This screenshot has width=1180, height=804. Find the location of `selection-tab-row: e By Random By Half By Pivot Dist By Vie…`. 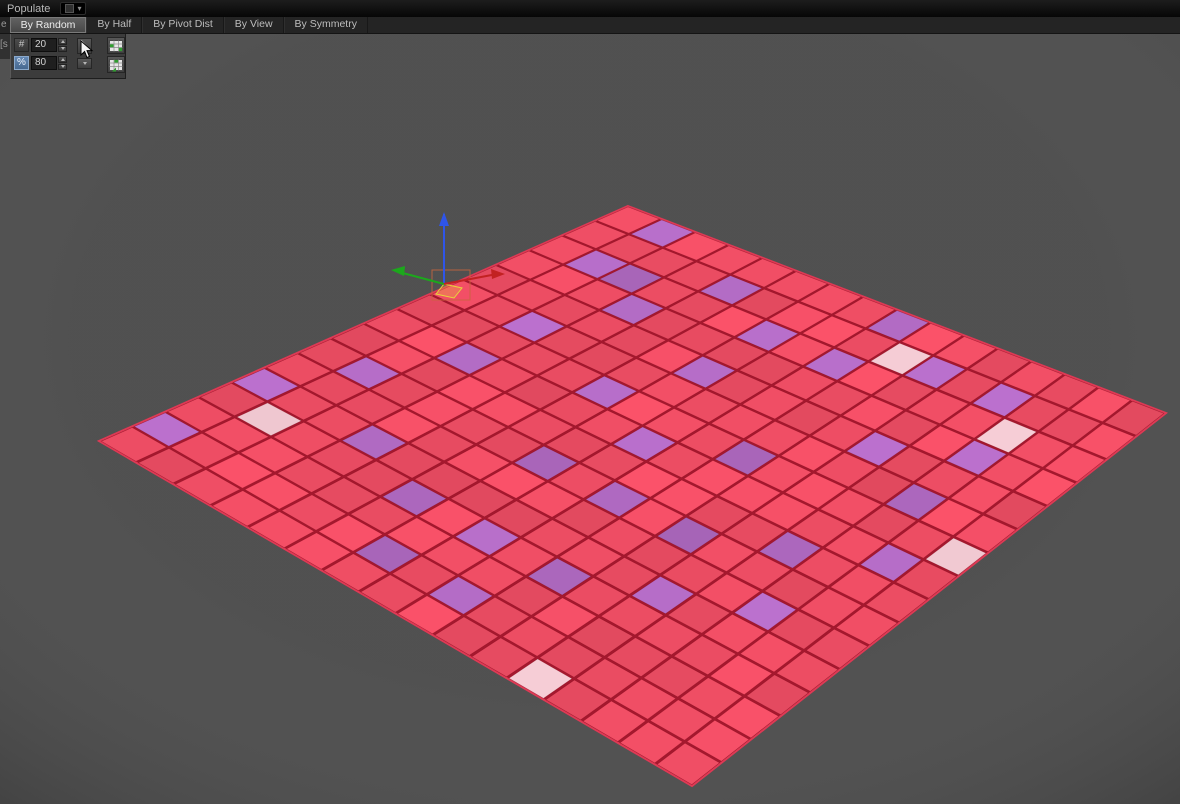

selection-tab-row: e By Random By Half By Pivot Dist By Vie… is located at coordinates (590, 25).